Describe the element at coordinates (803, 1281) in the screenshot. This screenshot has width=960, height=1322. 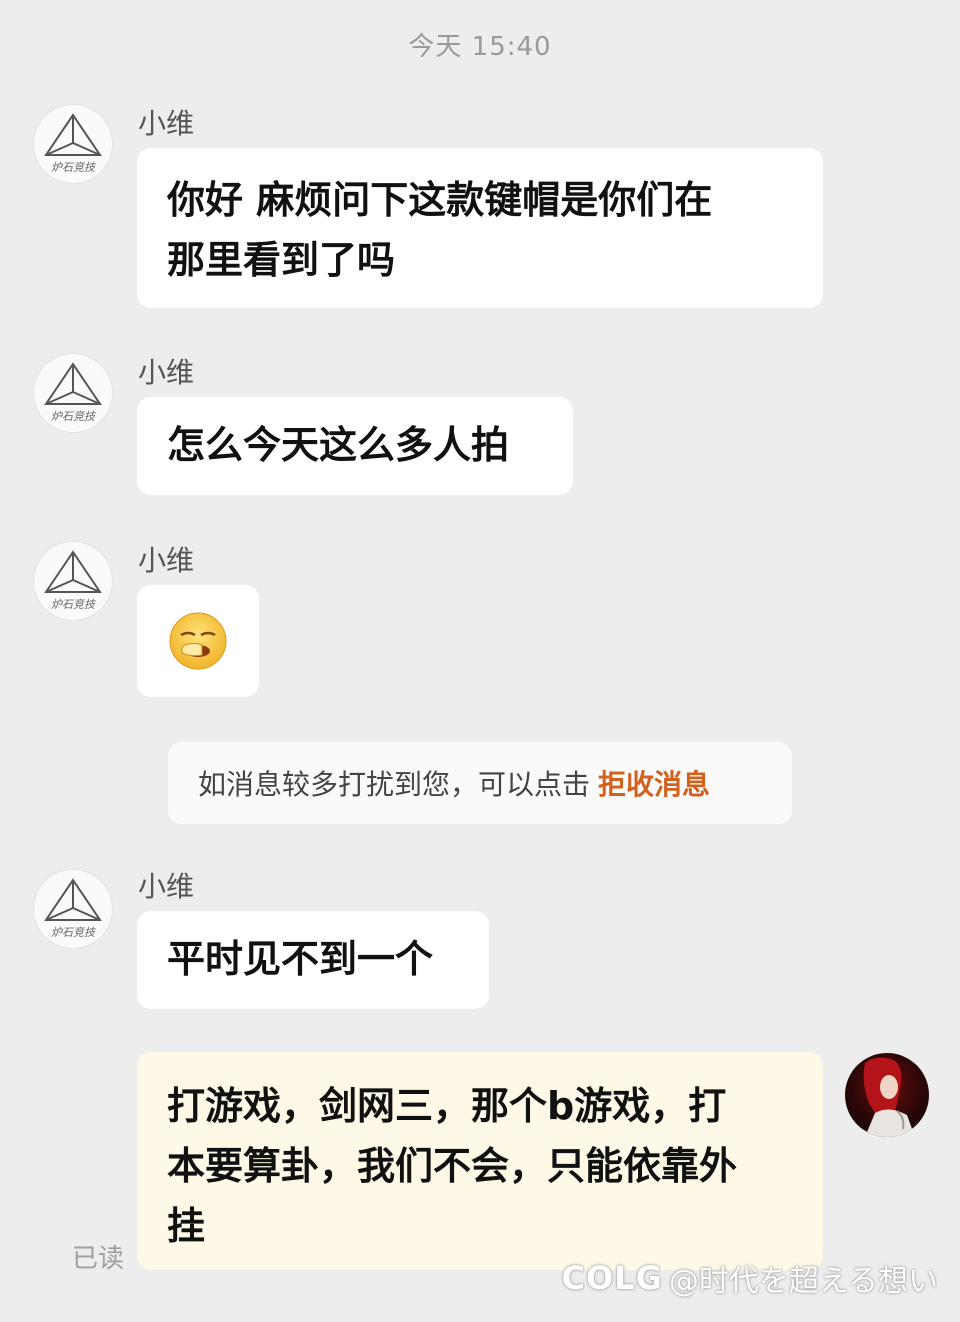
I see `watermark-handle: @时代を超える想い` at that location.